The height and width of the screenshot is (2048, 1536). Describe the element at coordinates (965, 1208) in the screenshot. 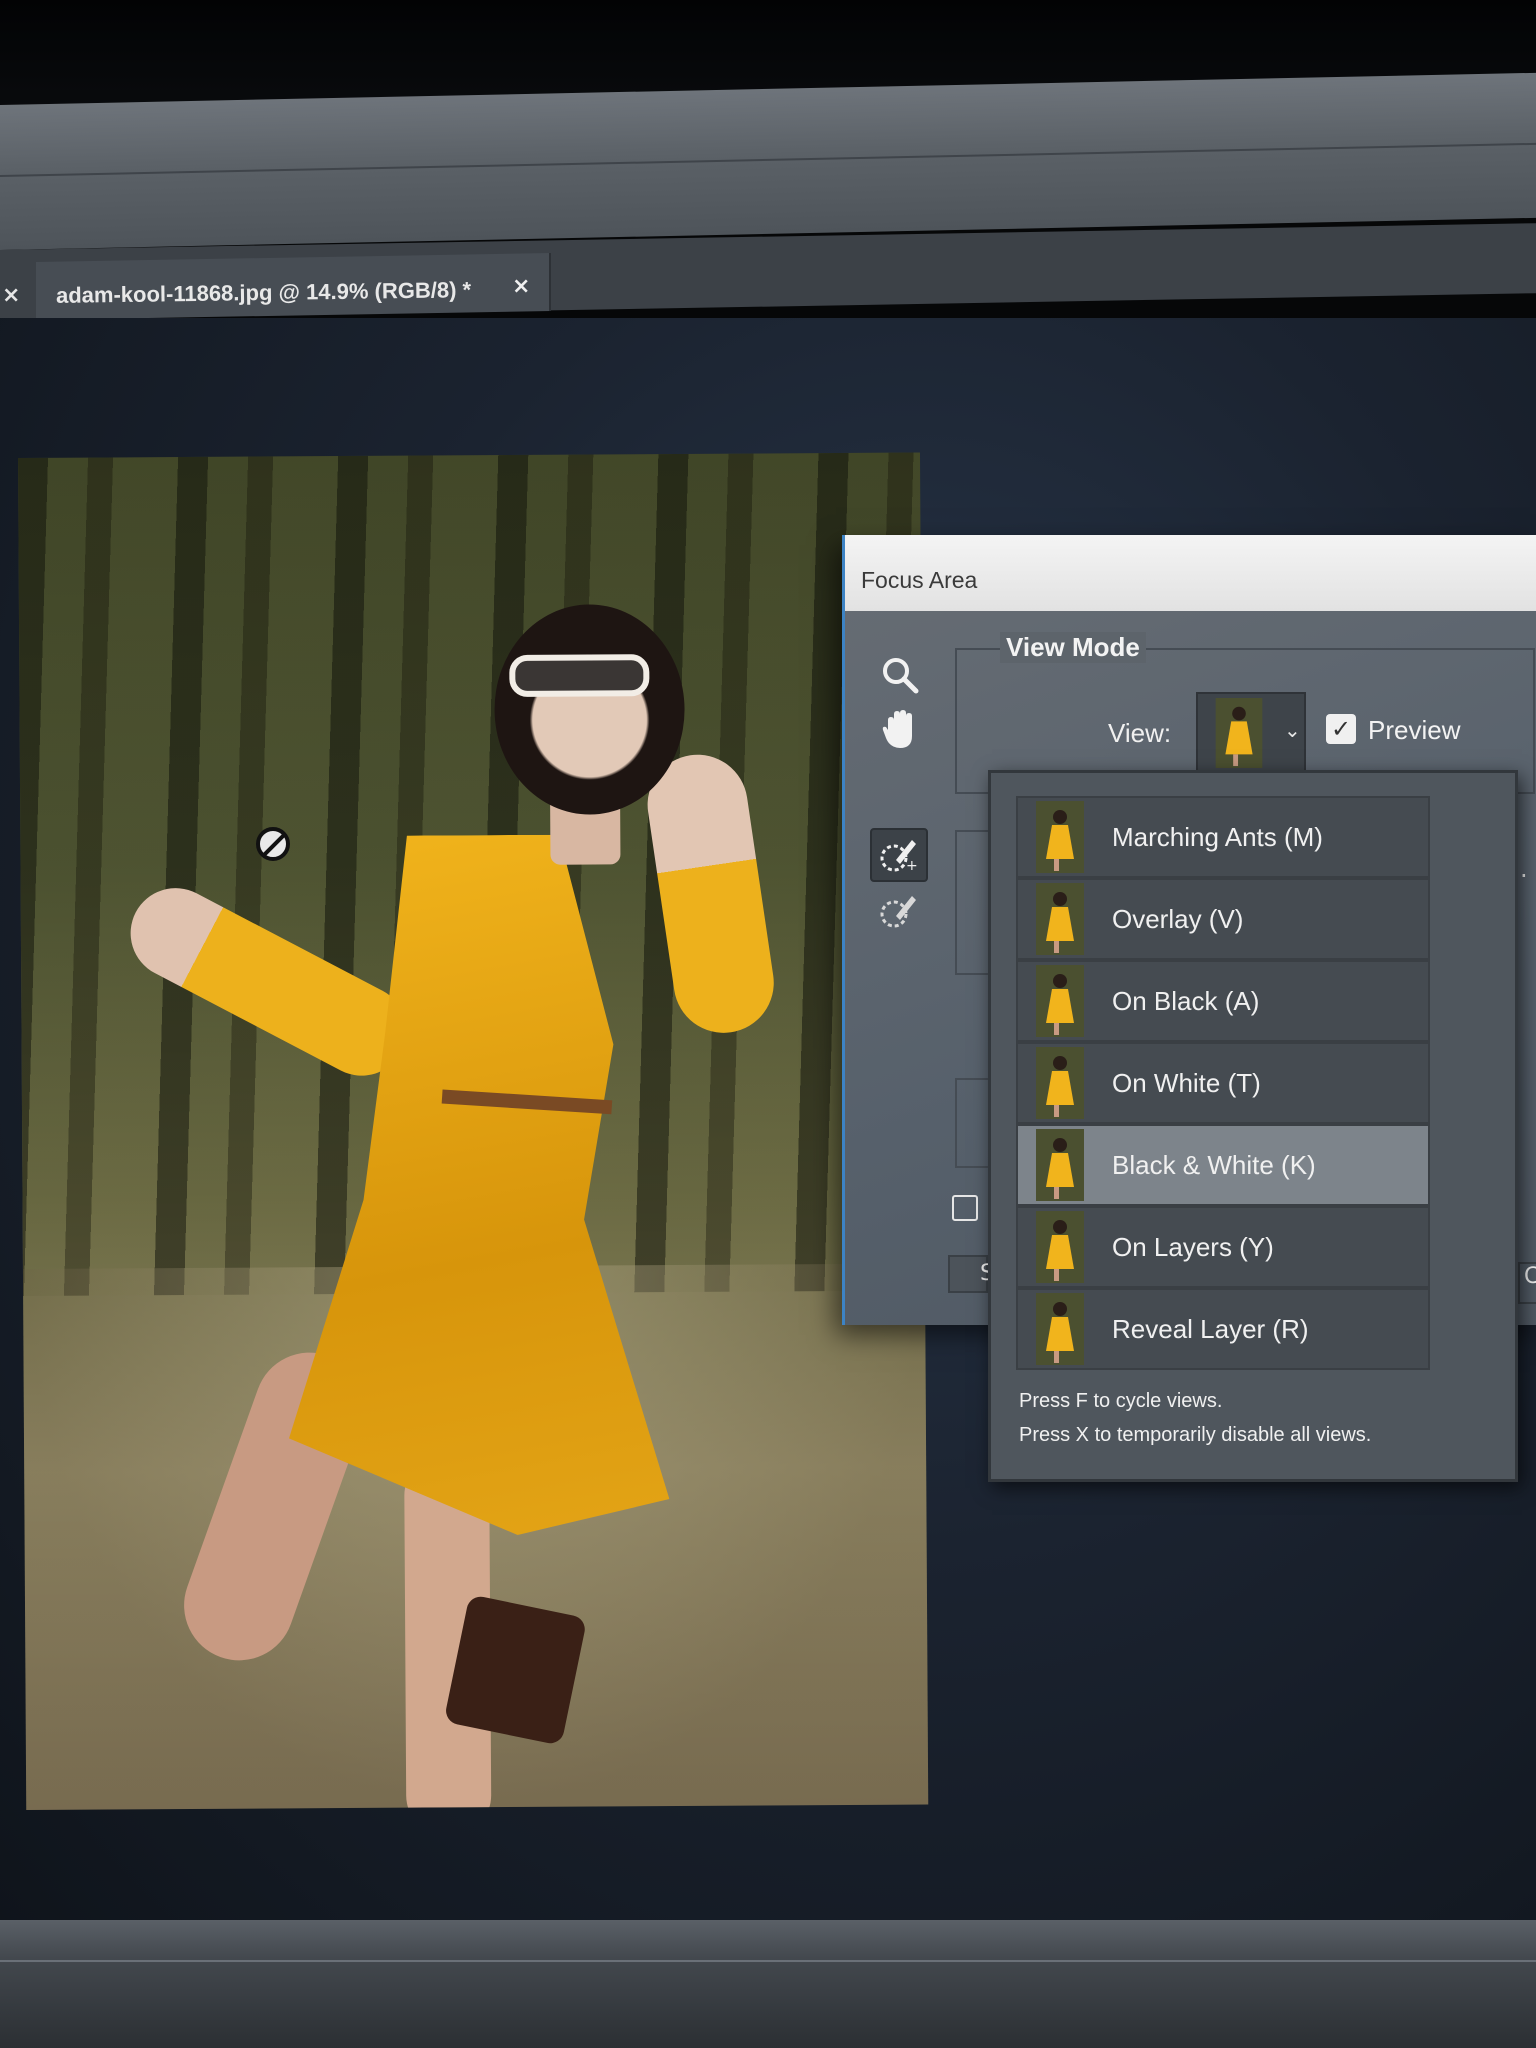

I see `advanced-checkbox` at that location.